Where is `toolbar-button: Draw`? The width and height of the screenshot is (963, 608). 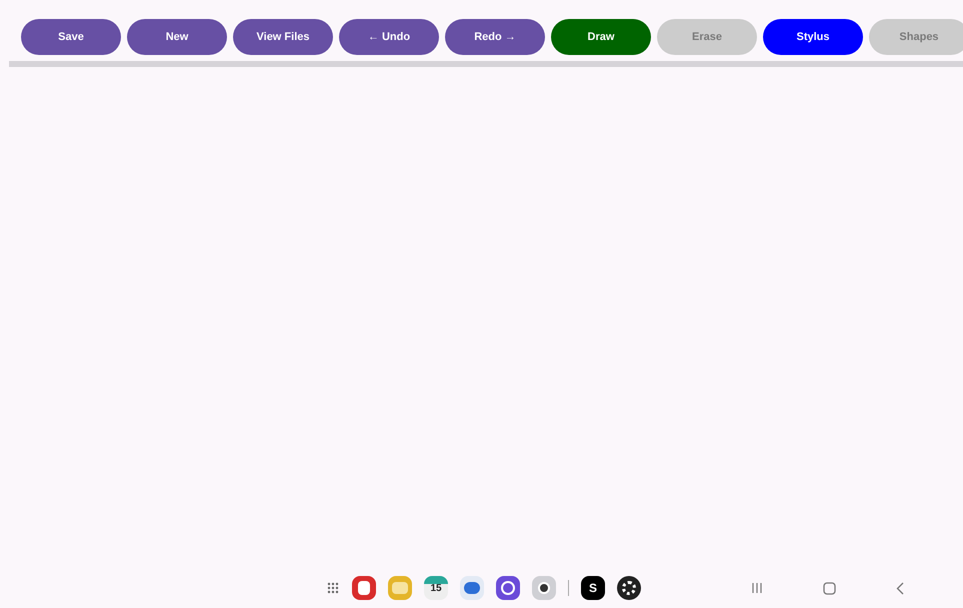 toolbar-button: Draw is located at coordinates (601, 37).